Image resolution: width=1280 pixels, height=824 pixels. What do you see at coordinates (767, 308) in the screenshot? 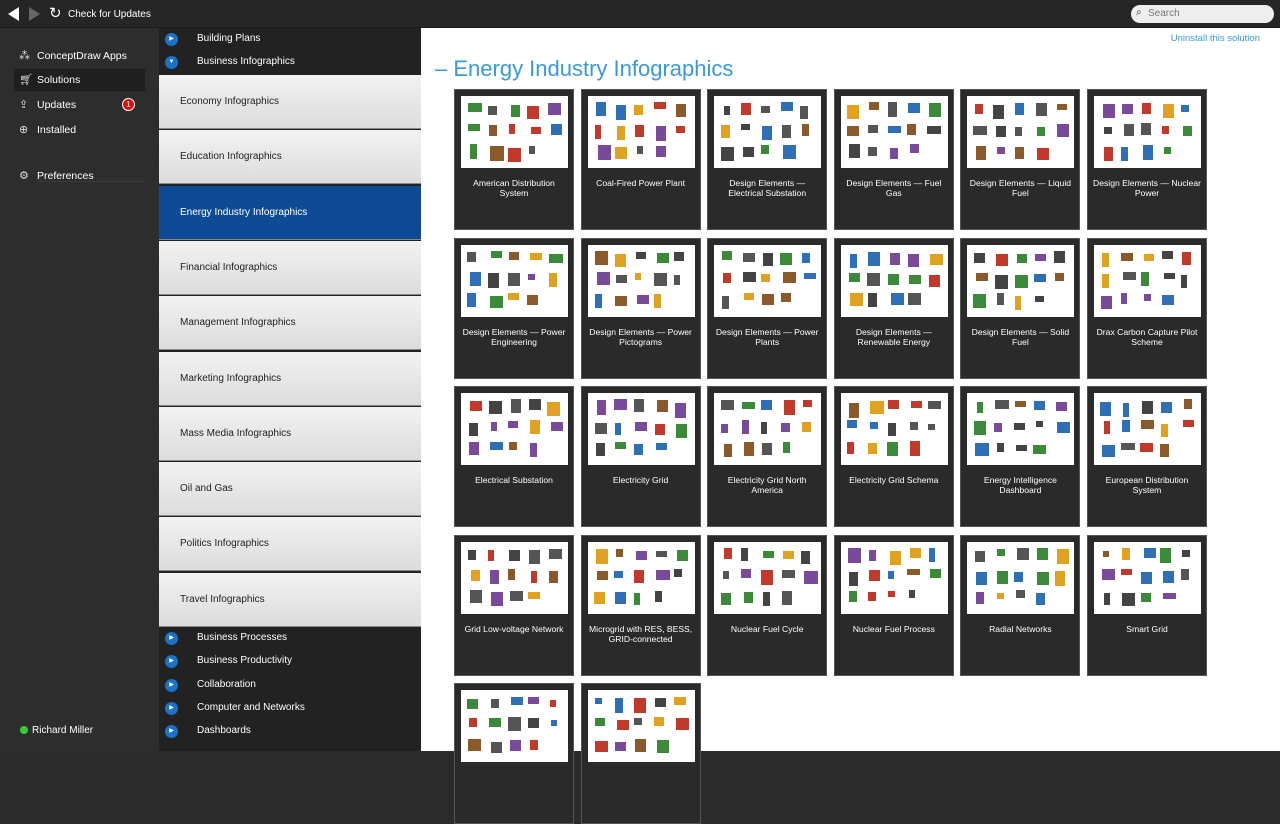
I see `solution-card: Design Elements — Power Plants` at bounding box center [767, 308].